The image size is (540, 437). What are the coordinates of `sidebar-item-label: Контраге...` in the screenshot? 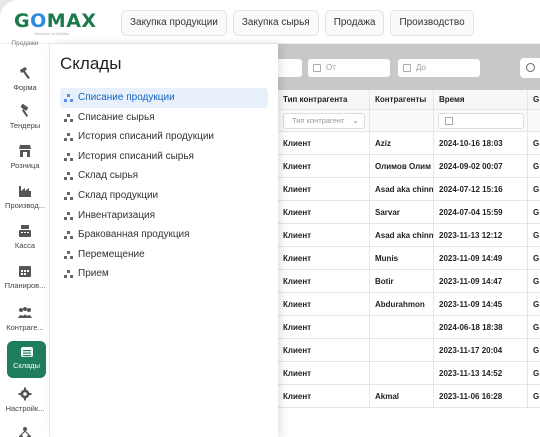 It's located at (25, 327).